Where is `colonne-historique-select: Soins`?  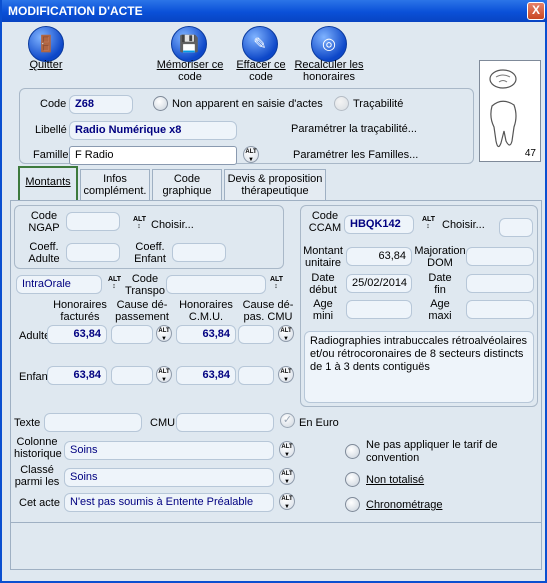
colonne-historique-select: Soins is located at coordinates (169, 450).